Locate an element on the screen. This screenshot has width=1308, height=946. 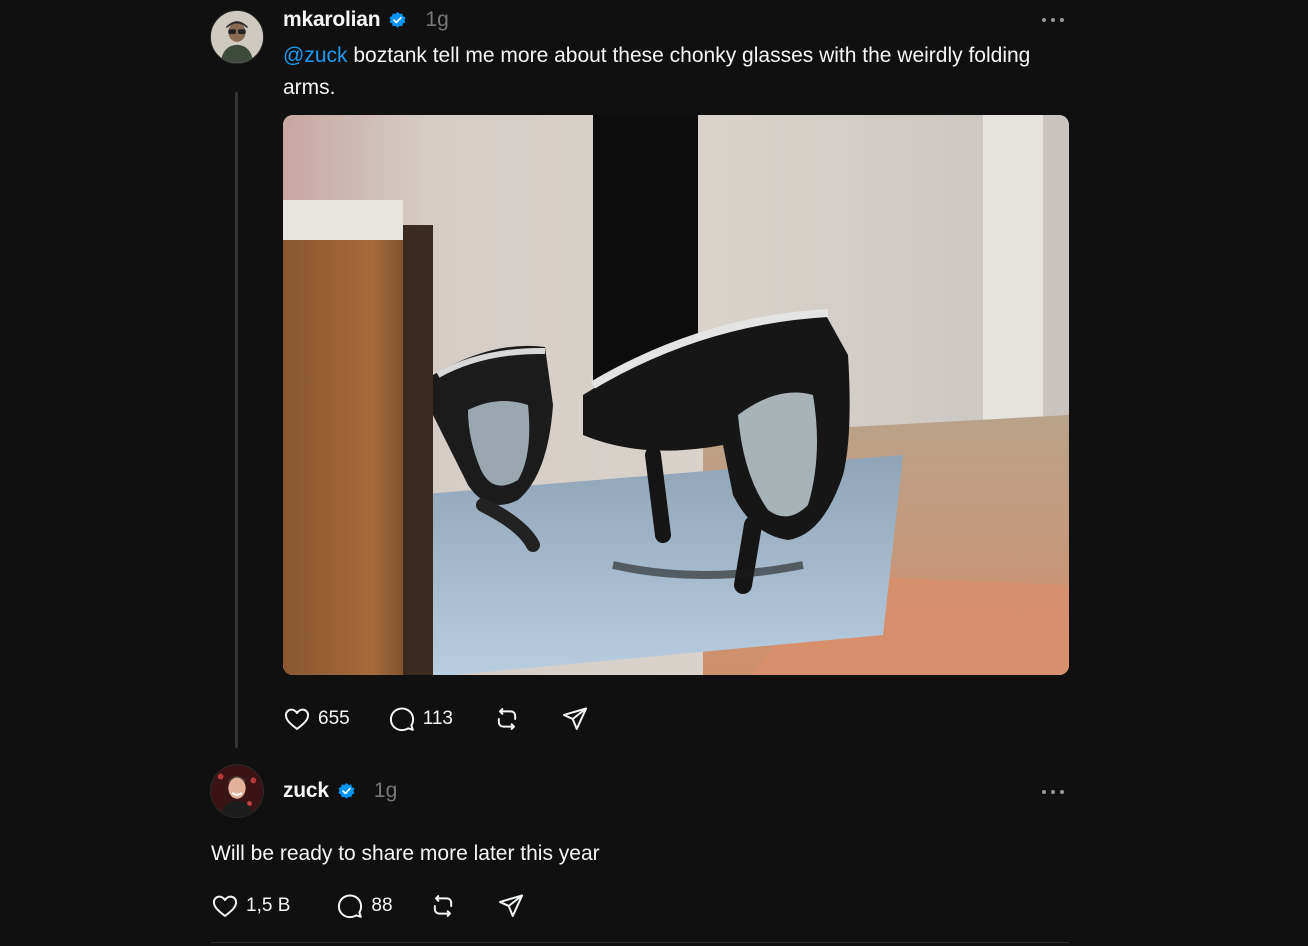
avatar-mkarolian is located at coordinates (237, 37).